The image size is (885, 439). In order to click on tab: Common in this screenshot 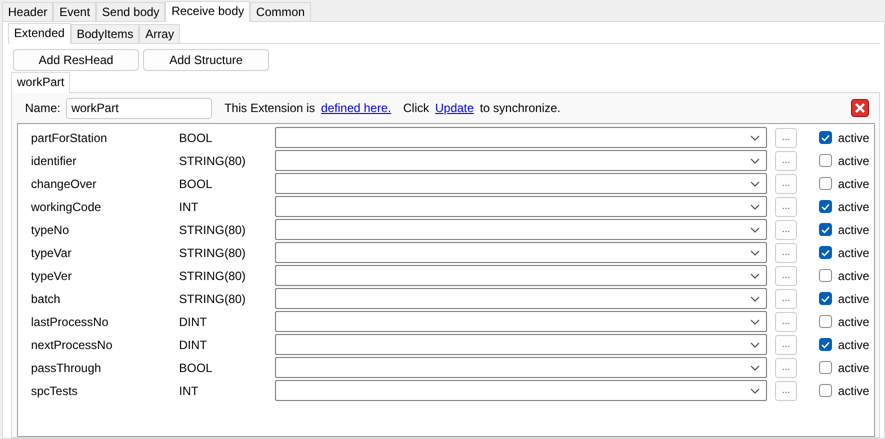, I will do `click(280, 11)`.